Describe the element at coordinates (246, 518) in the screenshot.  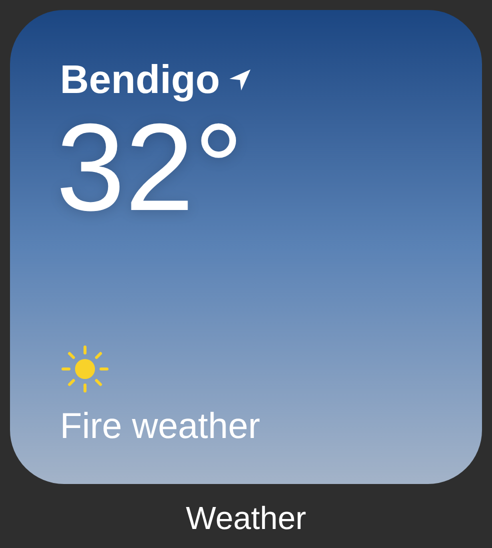
I see `app-label: Weather` at that location.